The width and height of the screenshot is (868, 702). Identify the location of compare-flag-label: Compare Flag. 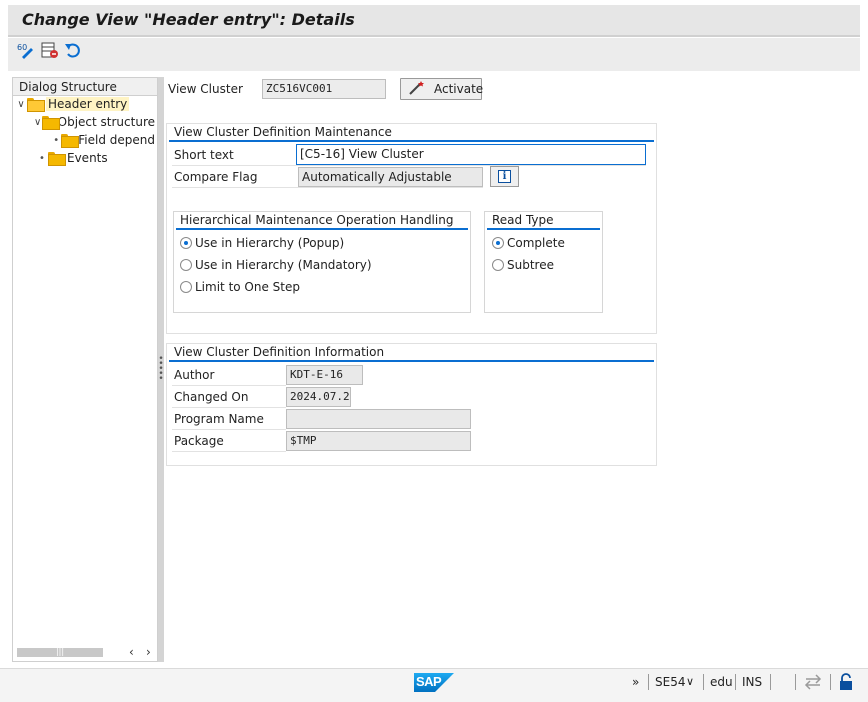
(216, 177).